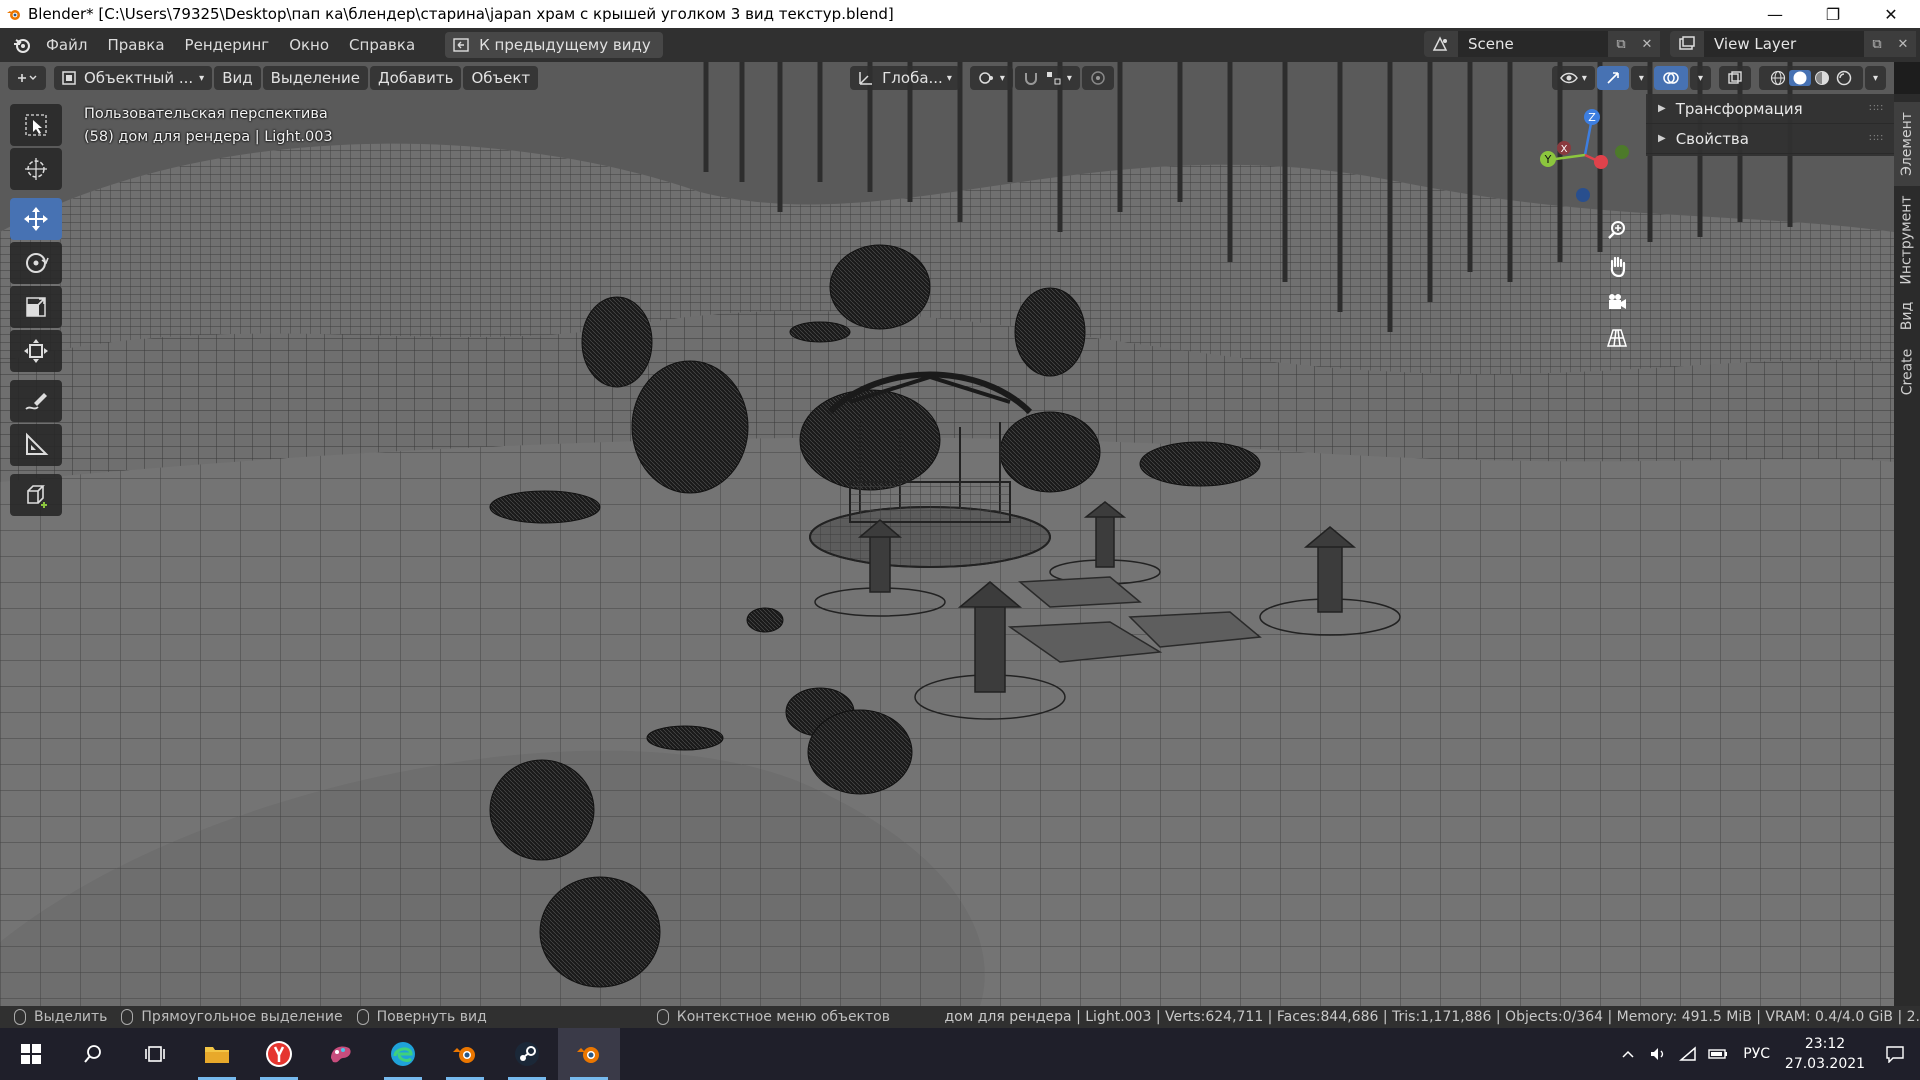 The image size is (1920, 1080). I want to click on file-explorer-button, so click(217, 1054).